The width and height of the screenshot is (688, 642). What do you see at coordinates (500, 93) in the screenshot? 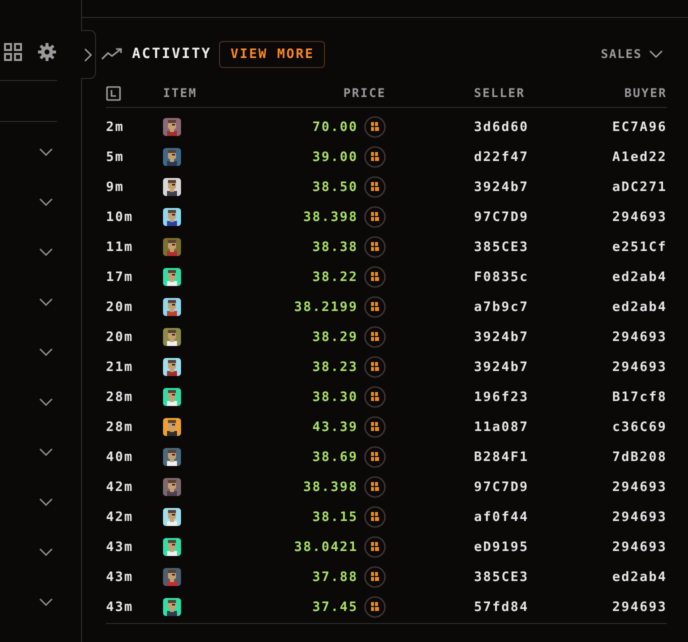
I see `column-header: SELLER` at bounding box center [500, 93].